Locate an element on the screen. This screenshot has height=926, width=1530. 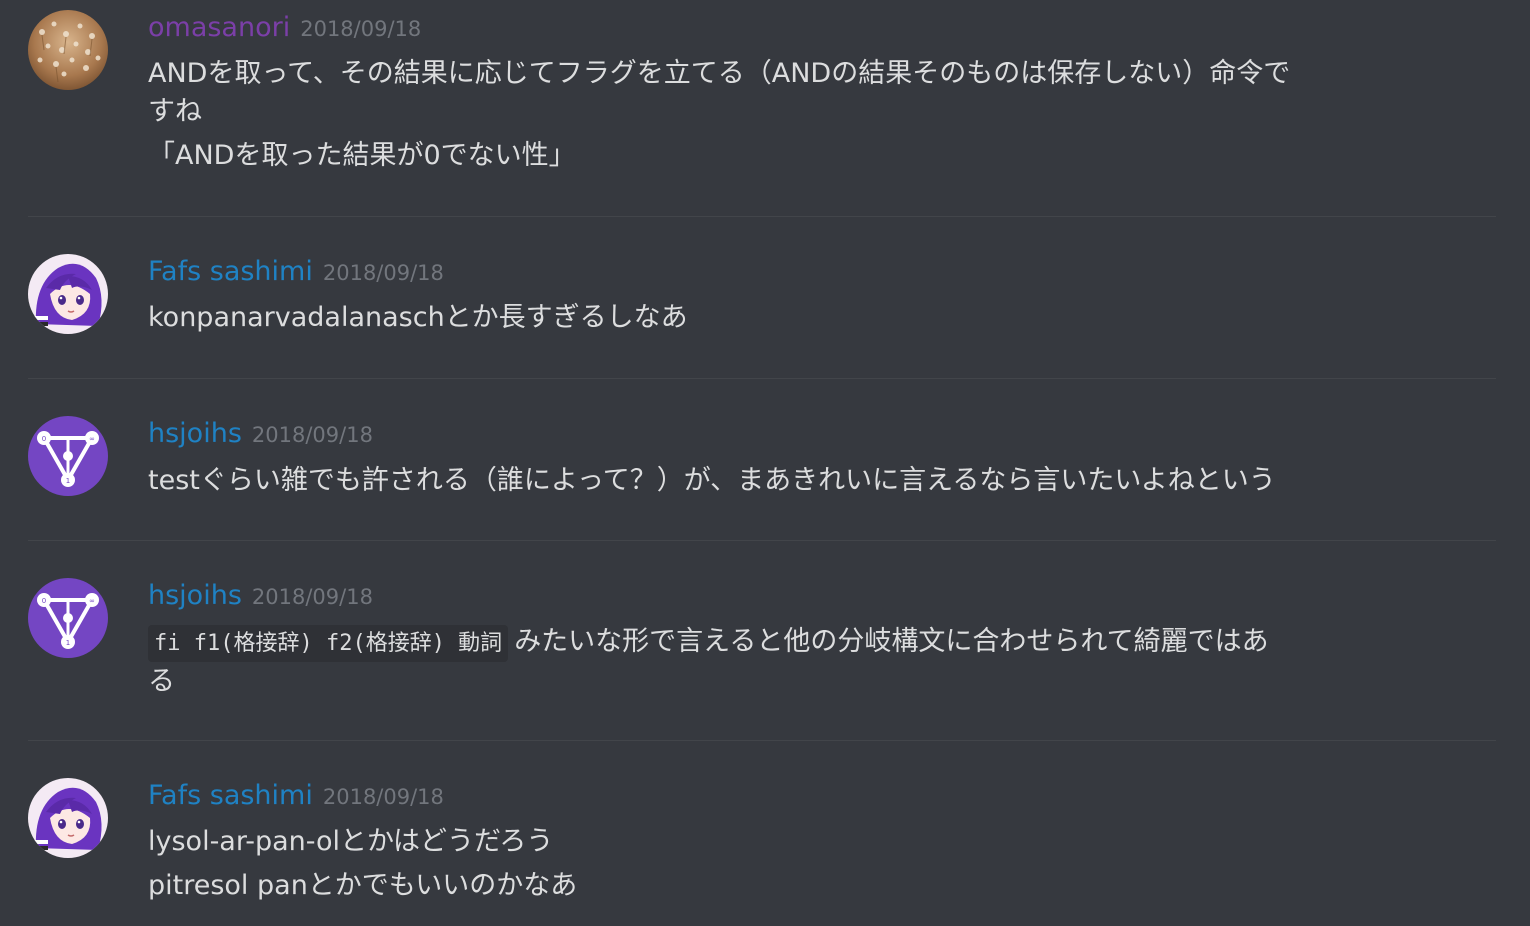
message-content: konpanarvadalanaschとか長すぎるしなあ is located at coordinates (783, 318).